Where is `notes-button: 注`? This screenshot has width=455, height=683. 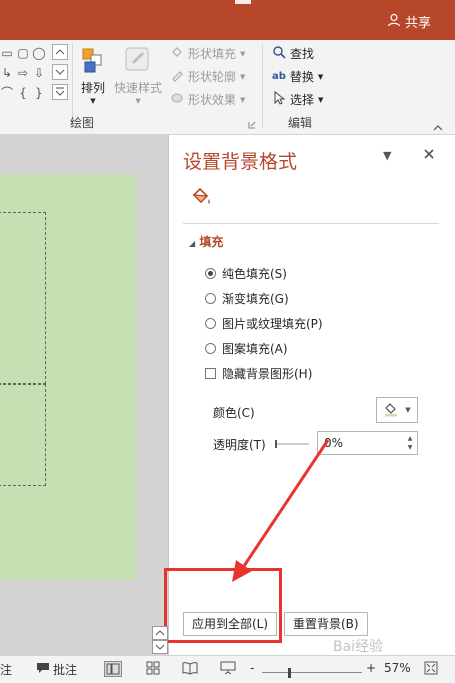
notes-button: 注 is located at coordinates (6, 669).